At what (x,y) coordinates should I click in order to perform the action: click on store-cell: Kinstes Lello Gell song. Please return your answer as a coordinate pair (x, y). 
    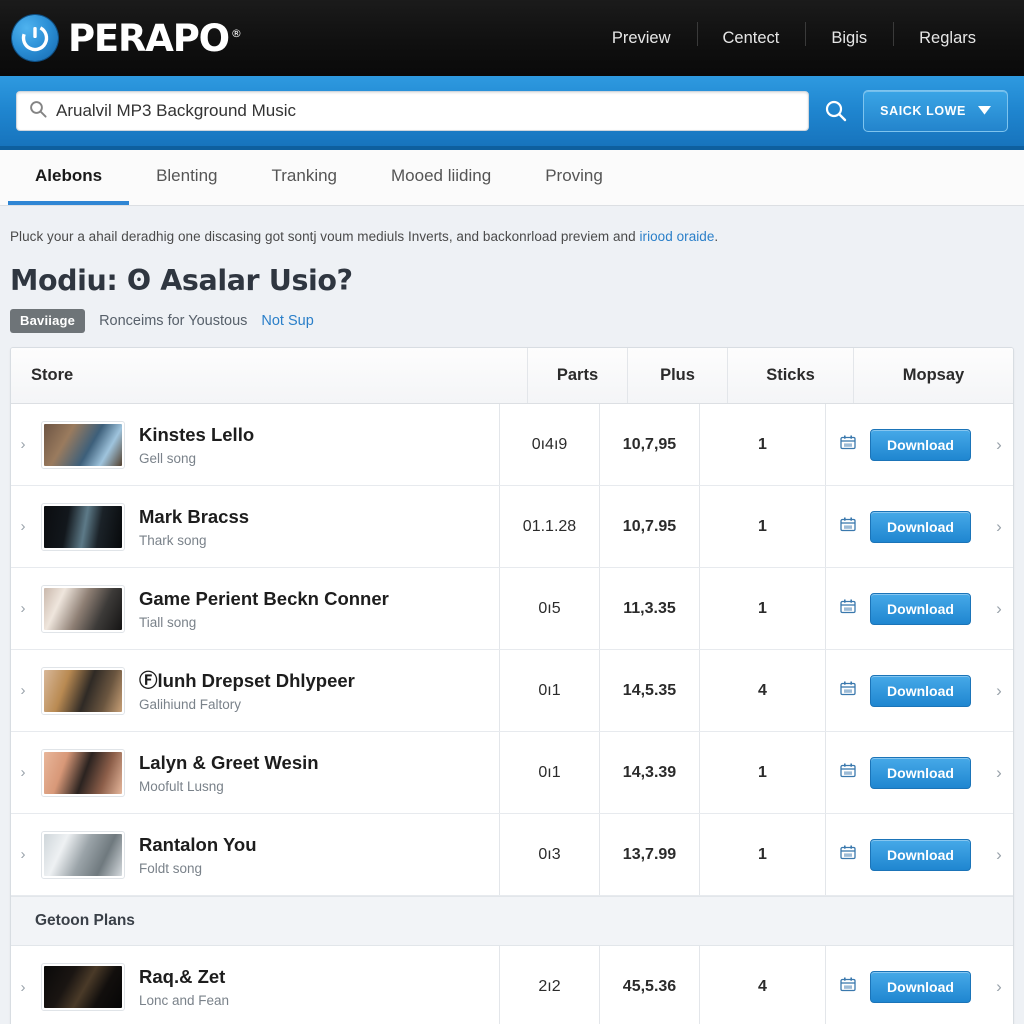
    Looking at the image, I should click on (267, 444).